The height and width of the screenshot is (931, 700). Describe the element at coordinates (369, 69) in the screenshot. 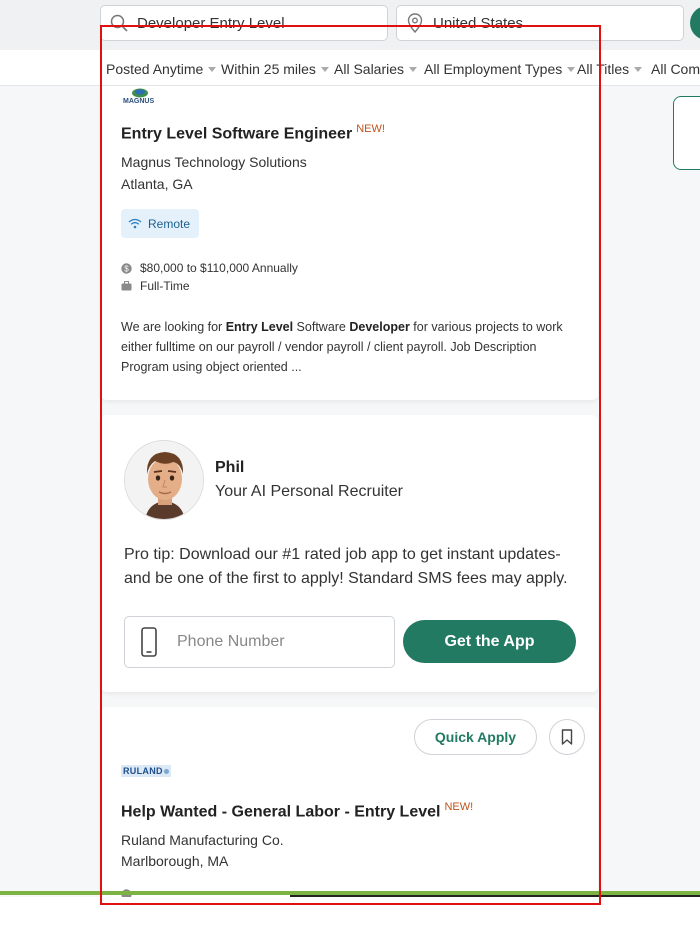

I see `filter-label: All Salaries` at that location.